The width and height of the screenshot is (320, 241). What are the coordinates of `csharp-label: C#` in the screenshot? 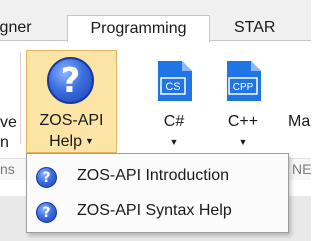 It's located at (174, 121).